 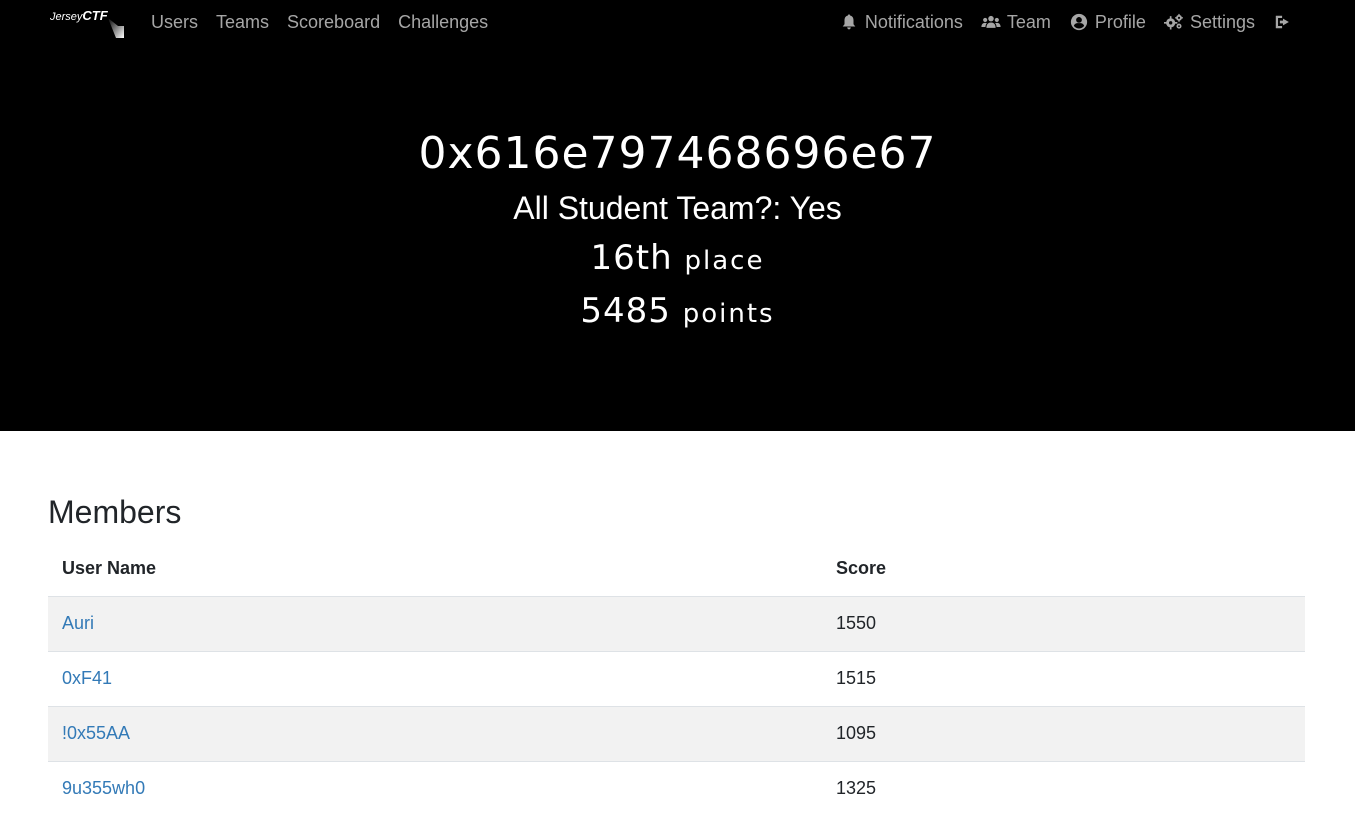 What do you see at coordinates (96, 733) in the screenshot?
I see `member-link: !0x55AA` at bounding box center [96, 733].